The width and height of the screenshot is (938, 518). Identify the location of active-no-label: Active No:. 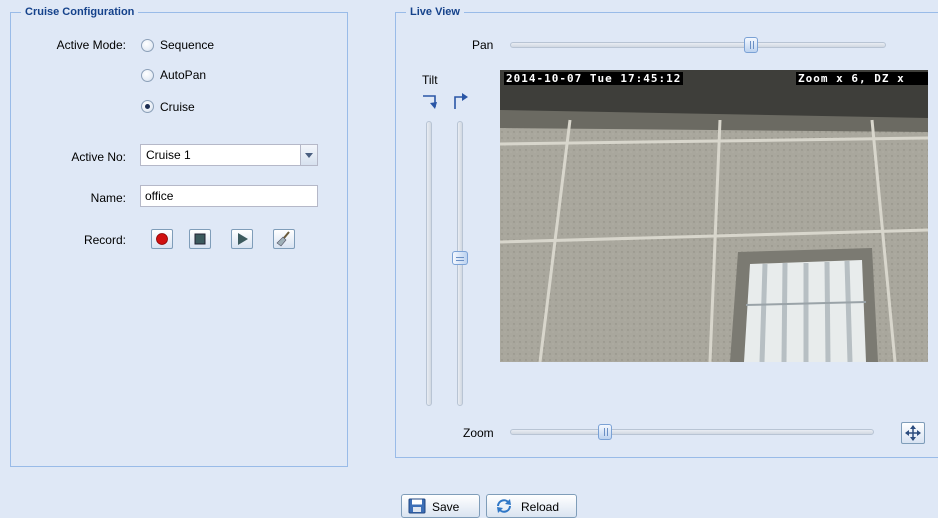
(98, 157).